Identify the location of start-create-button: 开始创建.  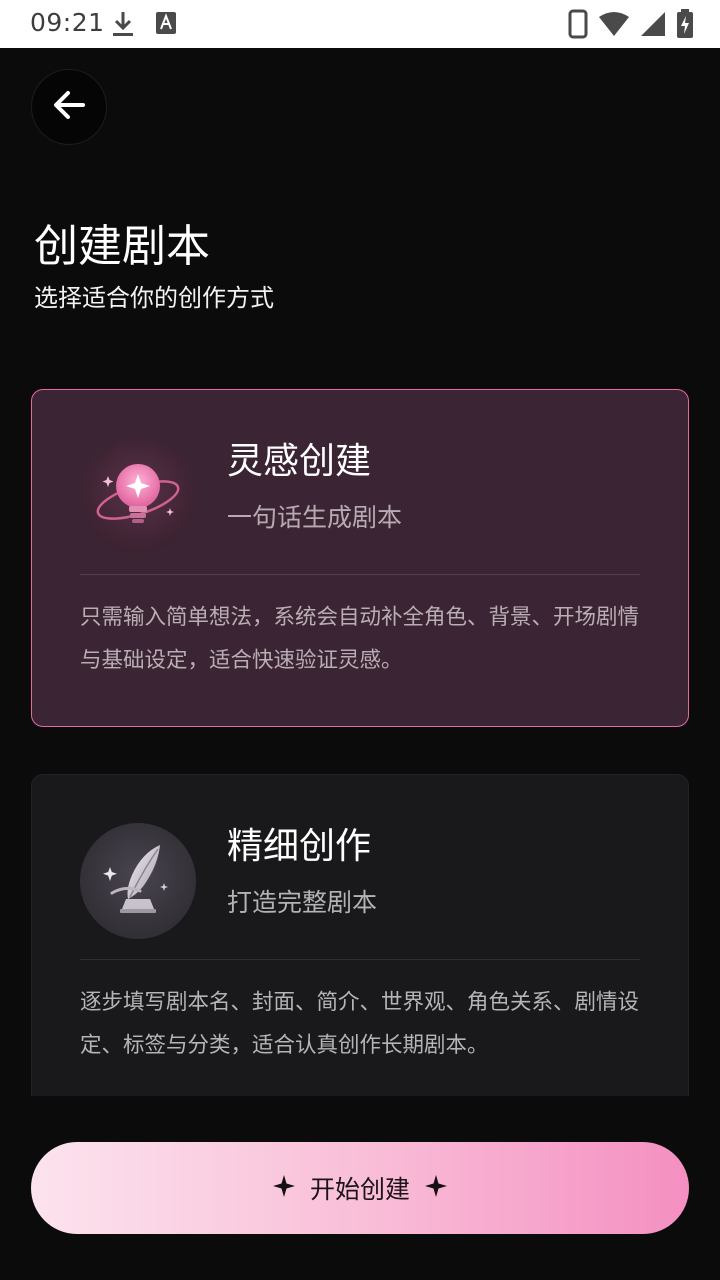
(360, 1188).